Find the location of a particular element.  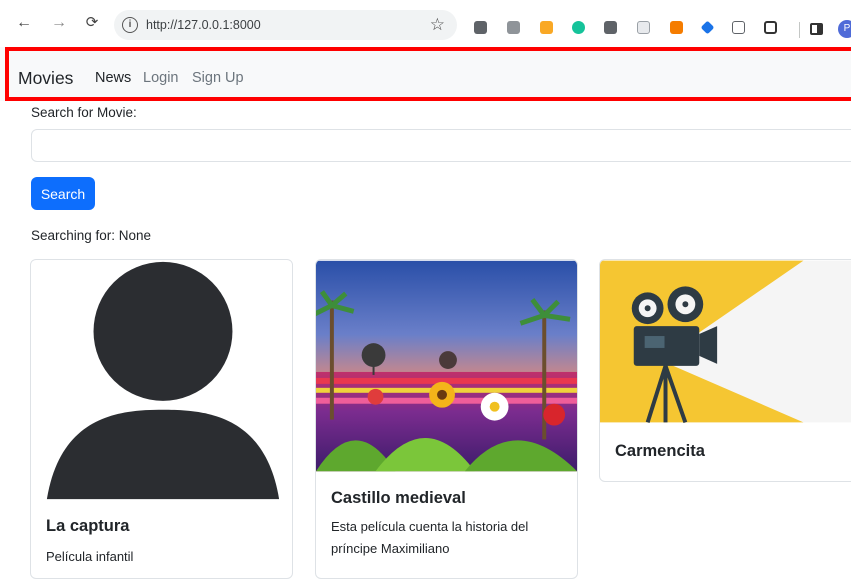

profile-avatar: P is located at coordinates (844, 29).